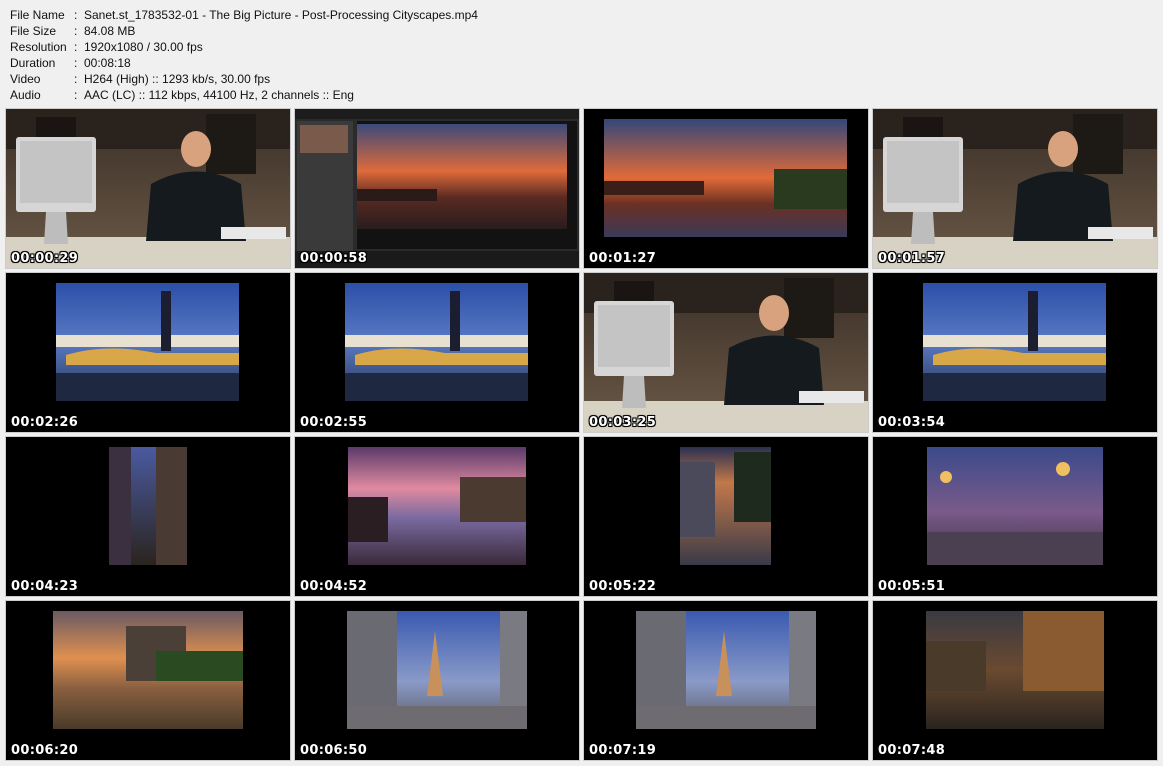 The width and height of the screenshot is (1163, 766). I want to click on video-thumbnail: 00:05:51, so click(1015, 516).